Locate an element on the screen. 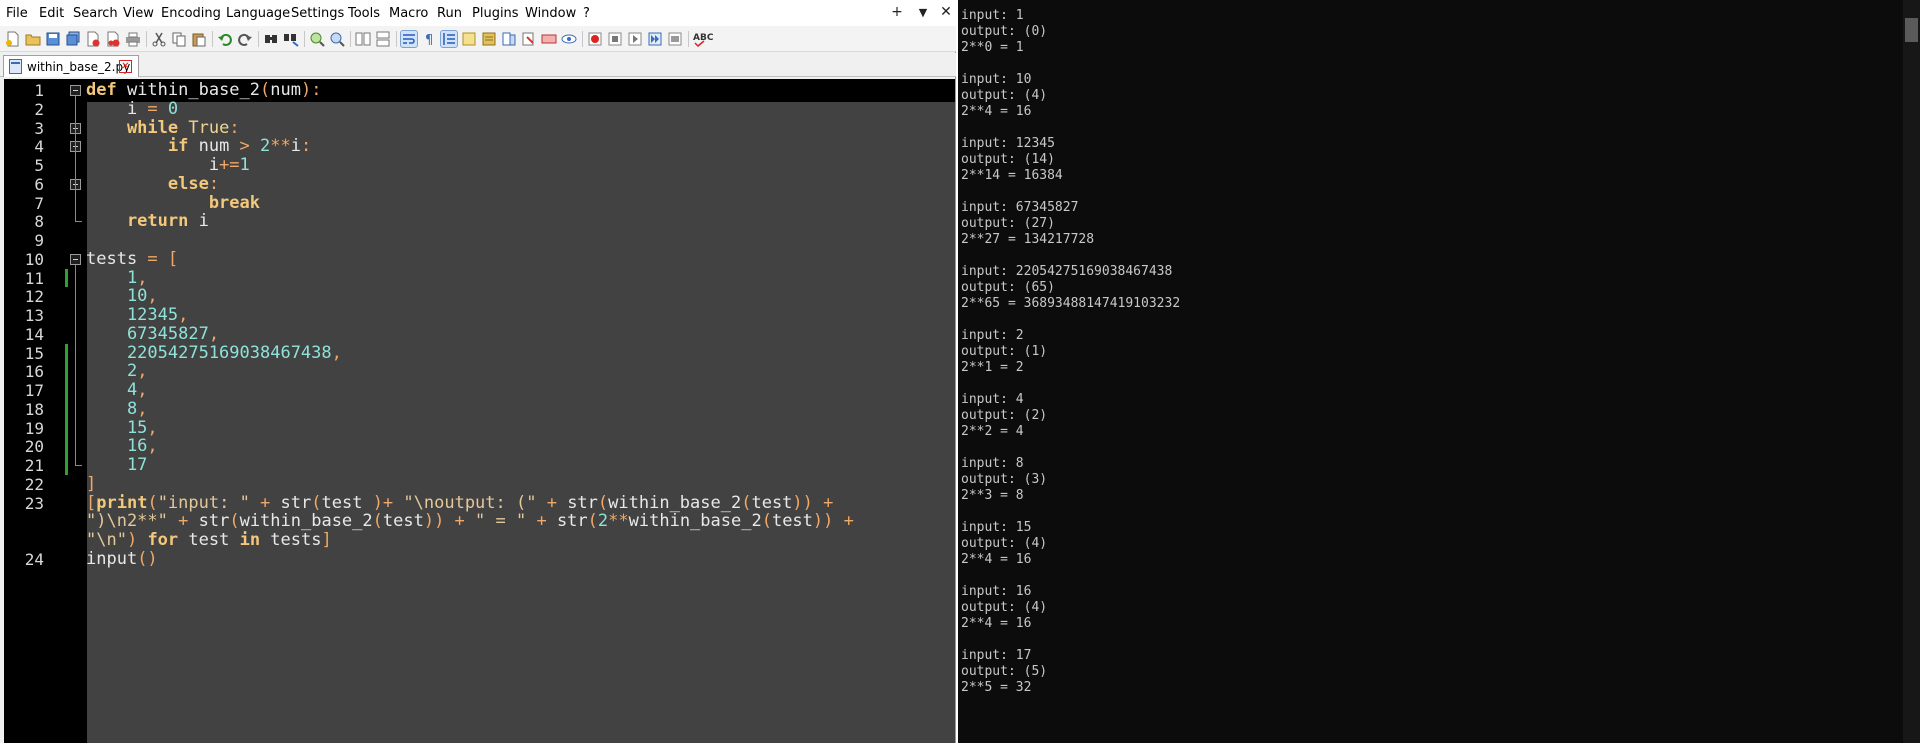 The image size is (1920, 743). toolbar-separator is located at coordinates (146, 39).